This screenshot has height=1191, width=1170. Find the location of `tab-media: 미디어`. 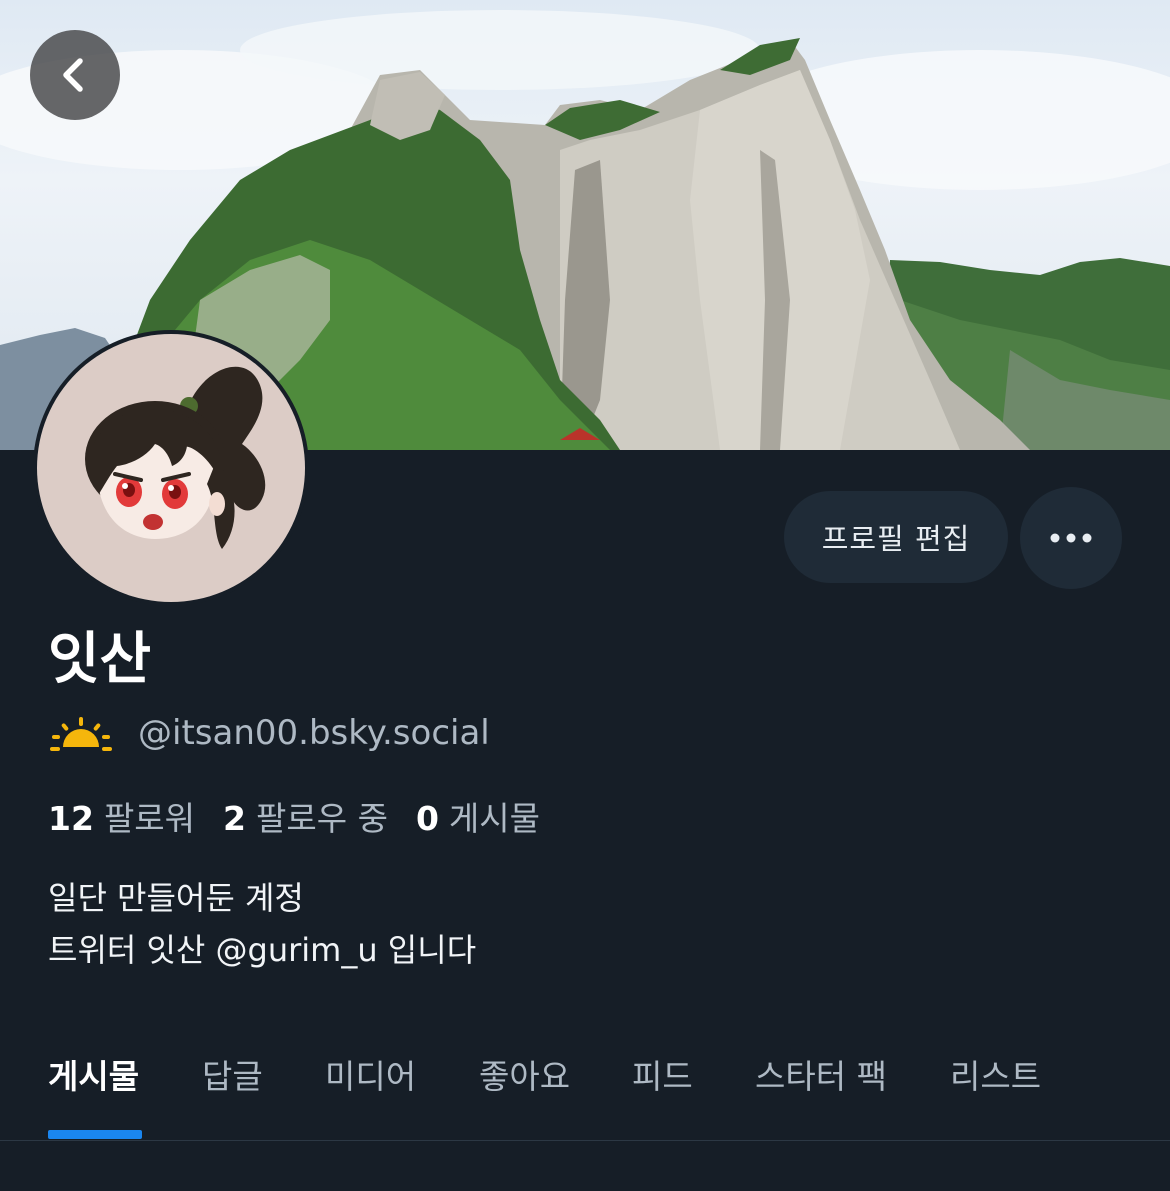

tab-media: 미디어 is located at coordinates (370, 1074).